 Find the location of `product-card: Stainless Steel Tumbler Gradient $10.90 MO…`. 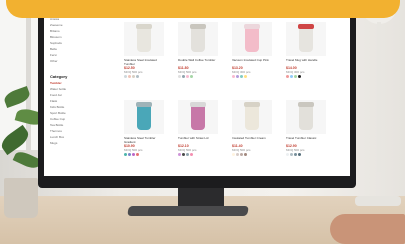

product-card: Stainless Steel Tumbler Gradient $10.90 MO… is located at coordinates (144, 128).